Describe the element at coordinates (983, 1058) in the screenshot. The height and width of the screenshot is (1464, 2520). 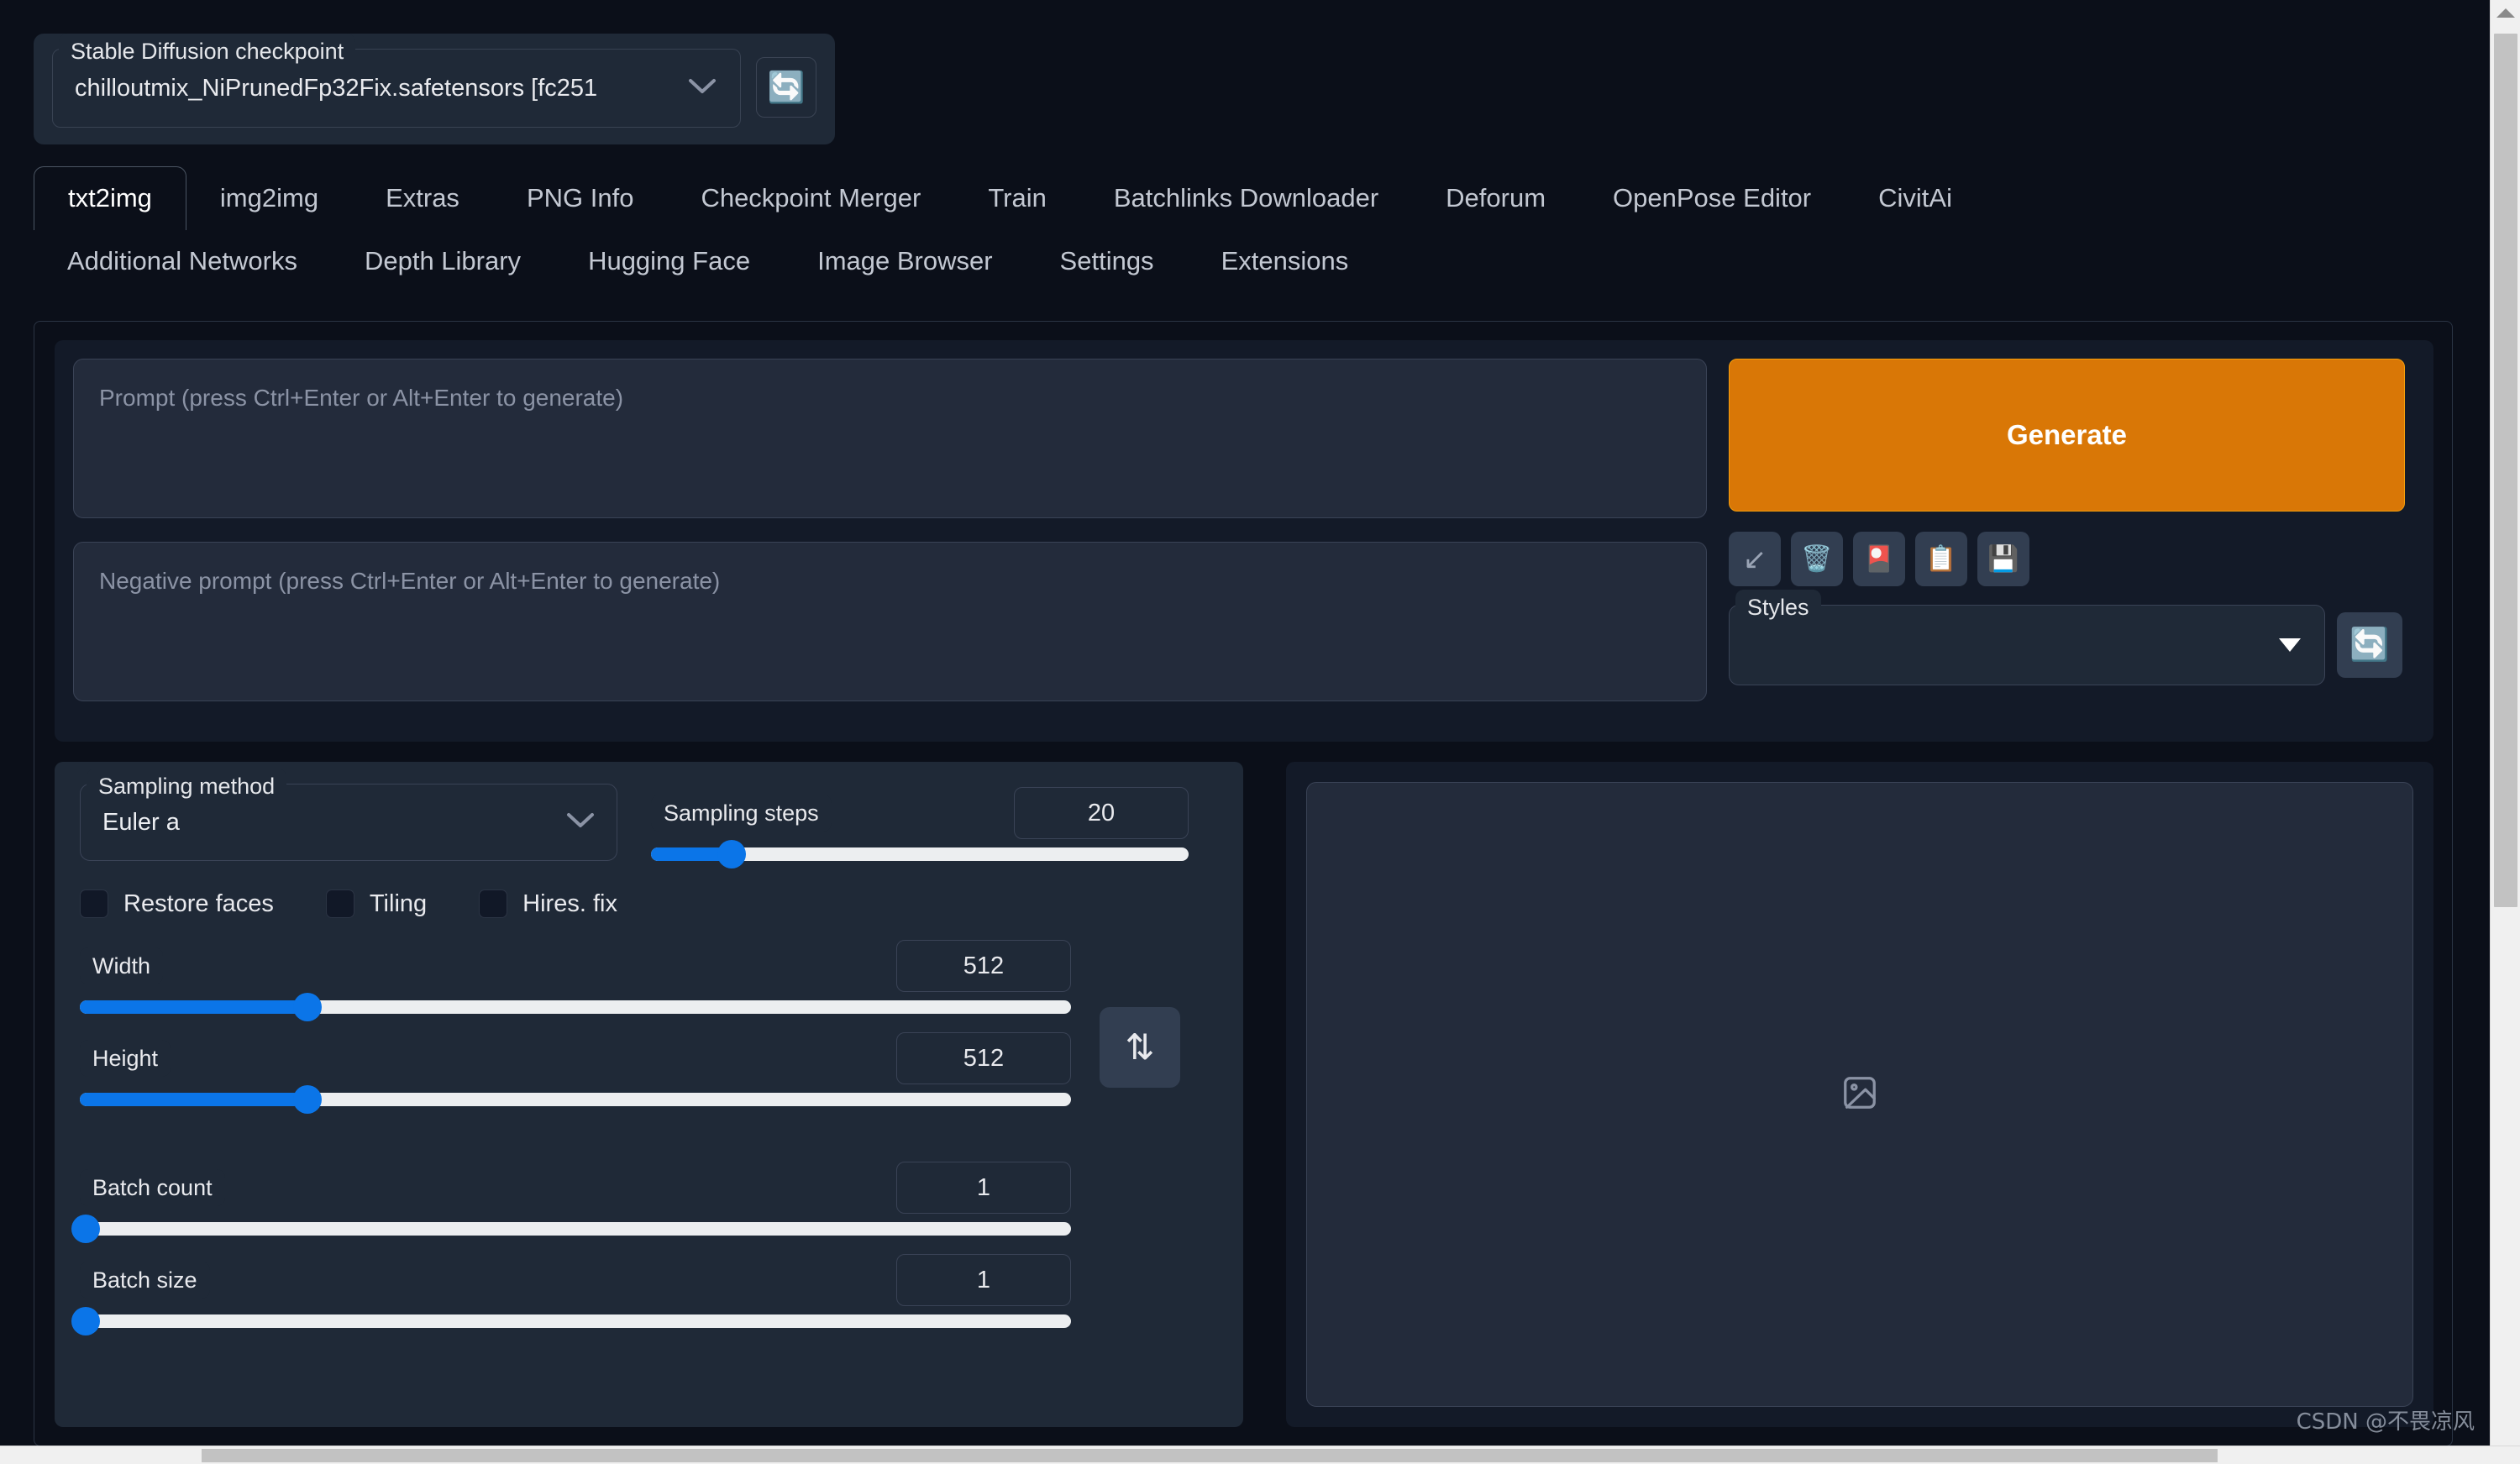
I see `height-value-input: 512` at that location.